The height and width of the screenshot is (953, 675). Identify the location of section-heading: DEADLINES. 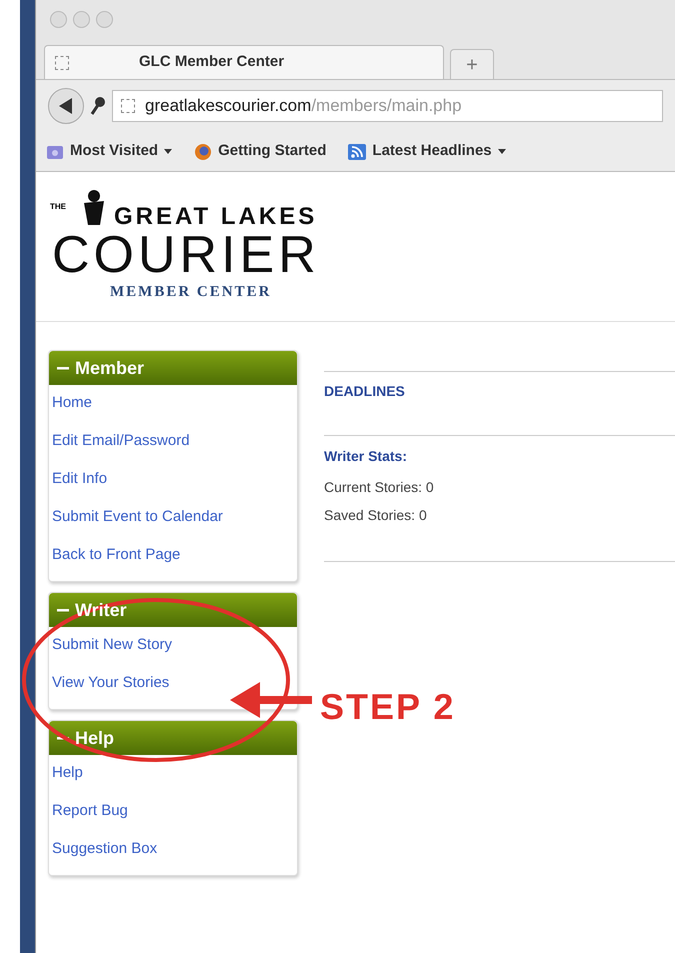
(364, 391).